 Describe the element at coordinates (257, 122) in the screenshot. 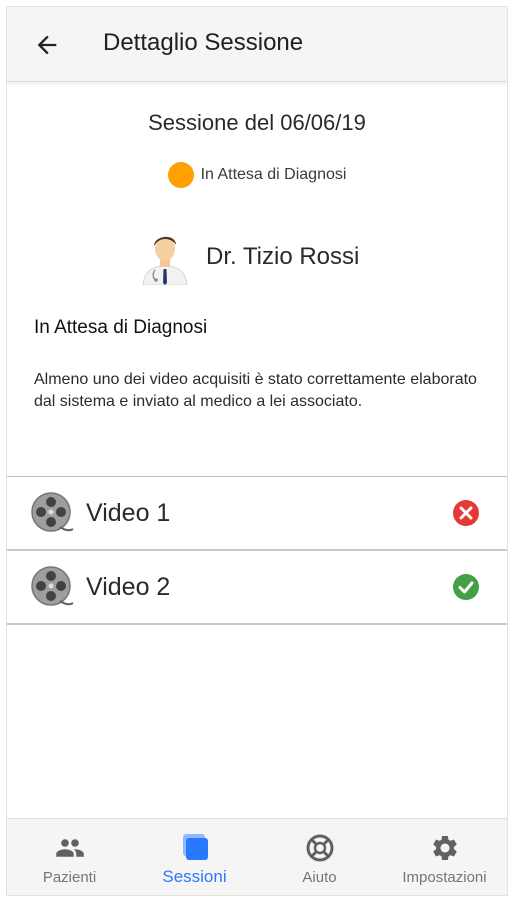

I see `session-date: Sessione del 06/06/19` at that location.